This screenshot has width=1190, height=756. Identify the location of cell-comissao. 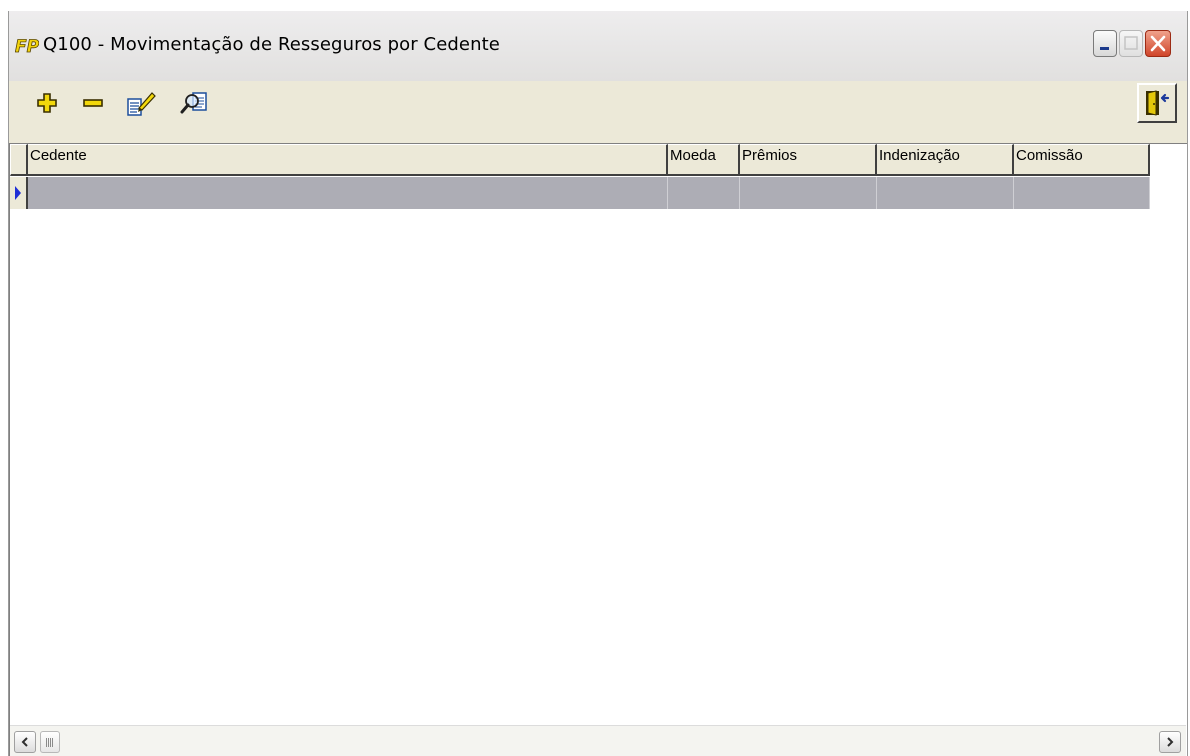
(1082, 193).